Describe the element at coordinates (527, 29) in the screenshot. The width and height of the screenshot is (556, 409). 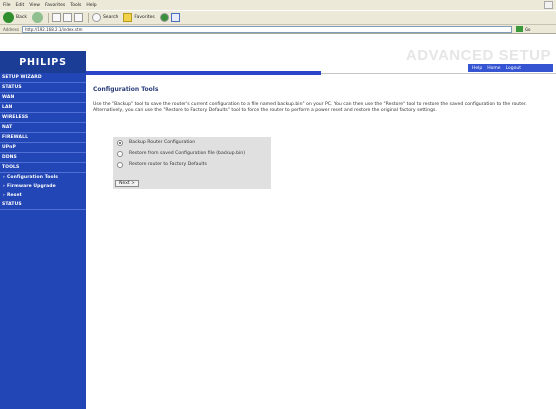
I see `go-label: Go` at that location.